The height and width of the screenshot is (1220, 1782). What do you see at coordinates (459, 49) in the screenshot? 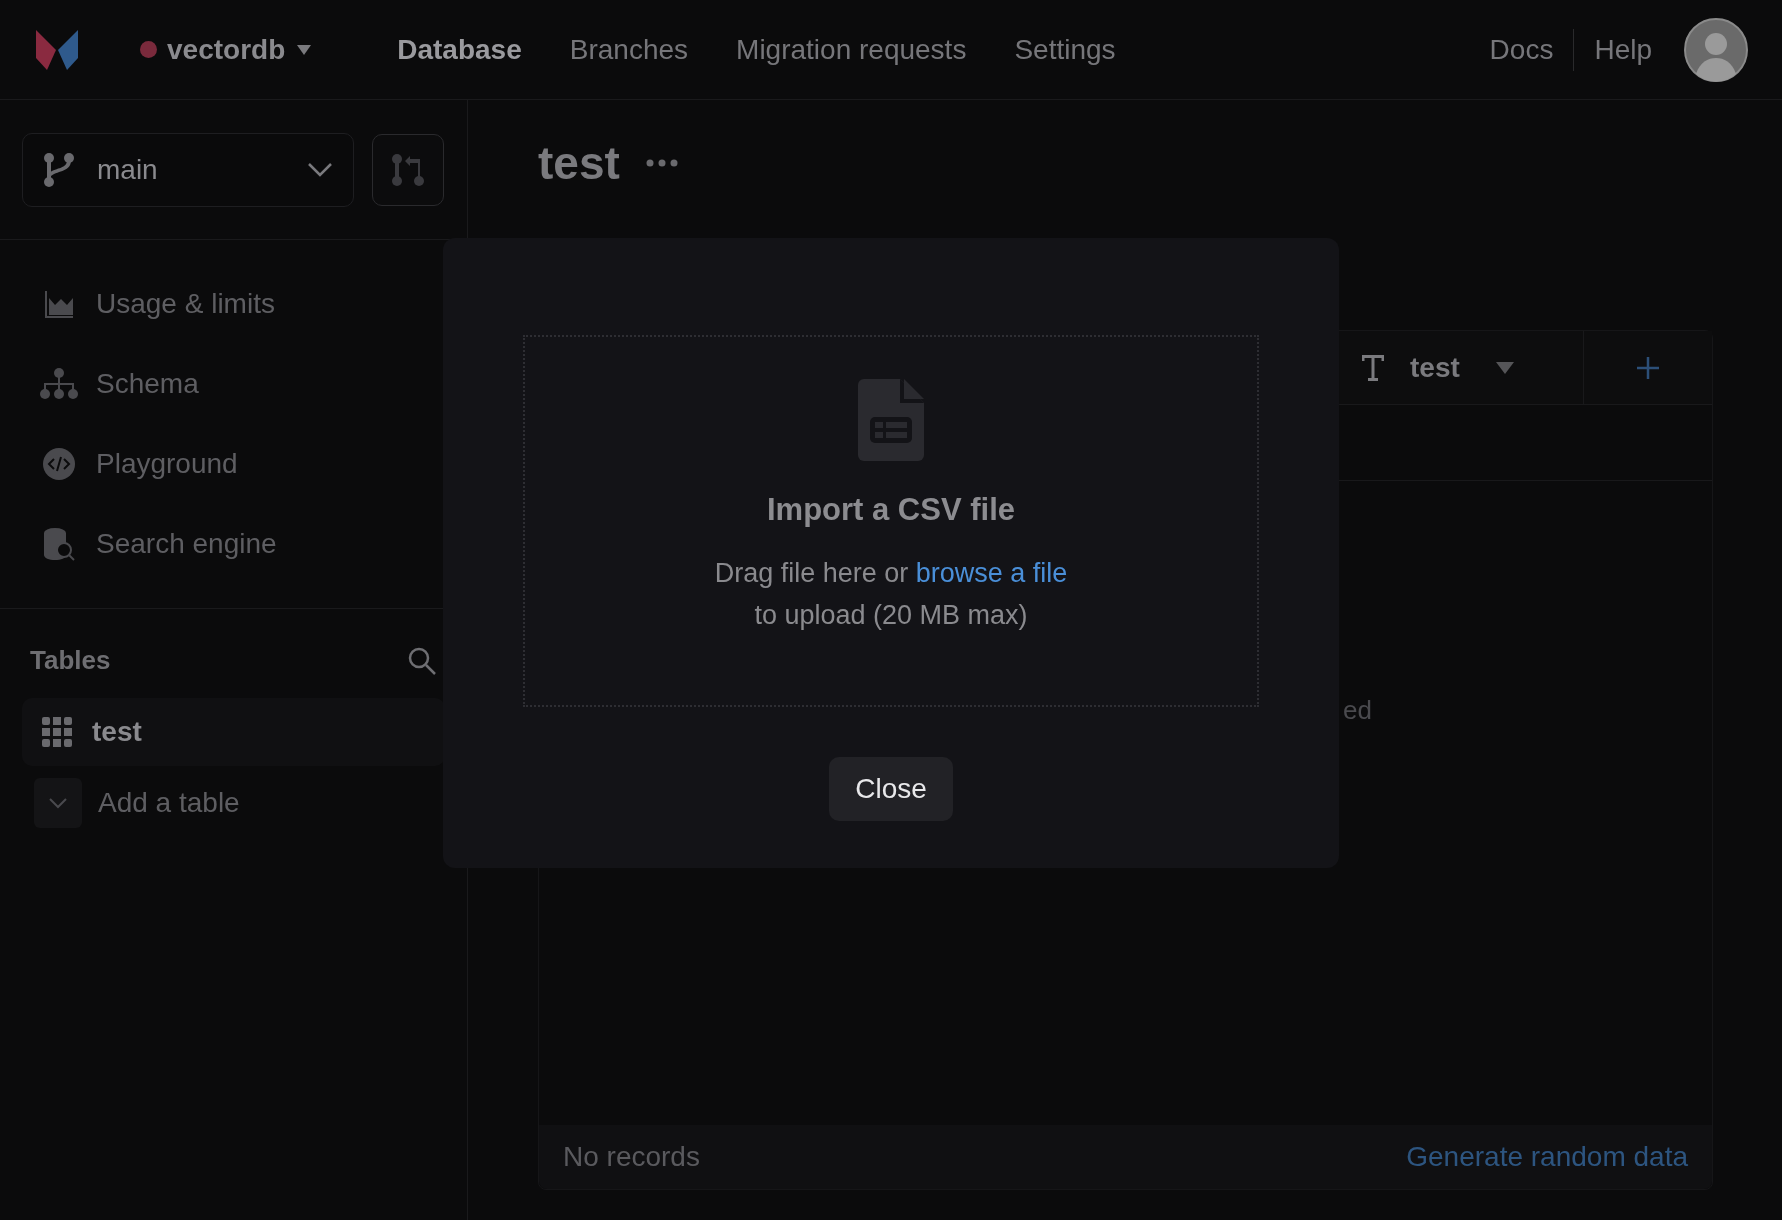
I see `nav-link: Database` at bounding box center [459, 49].